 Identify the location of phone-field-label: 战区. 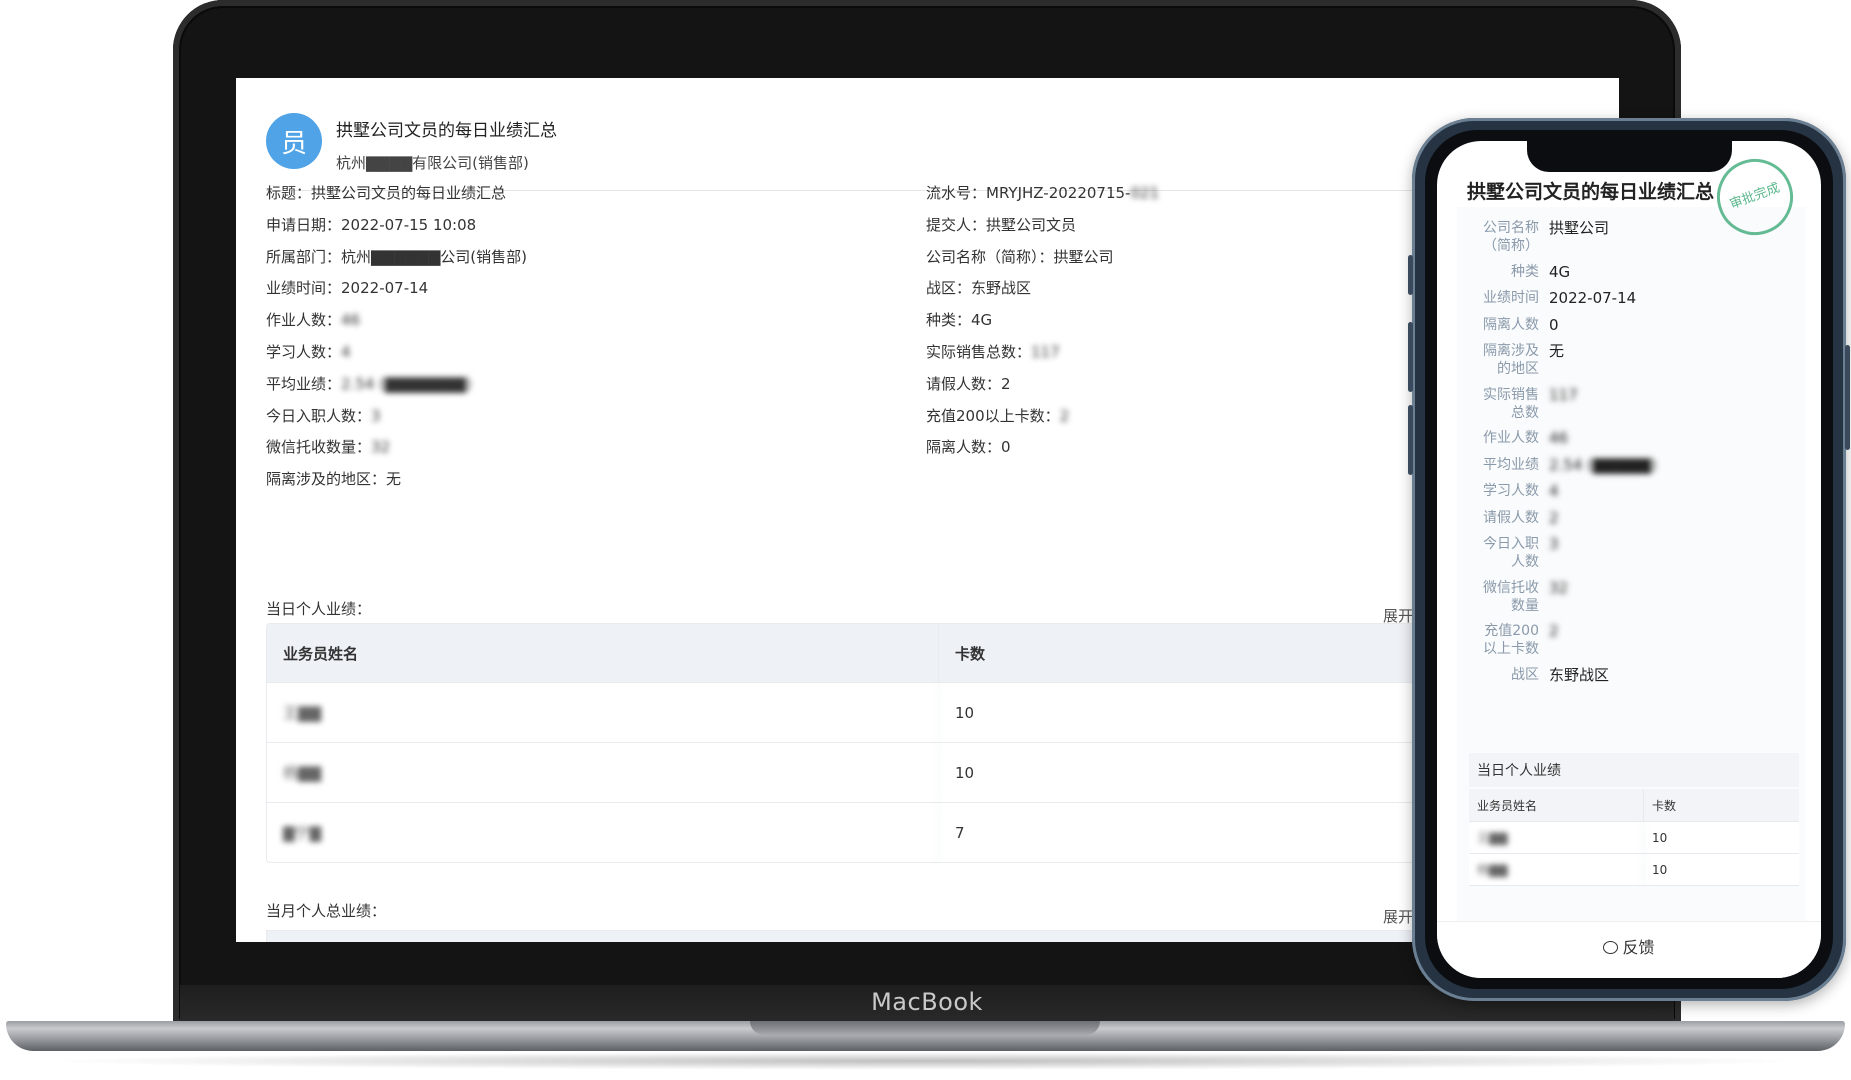
(1525, 674).